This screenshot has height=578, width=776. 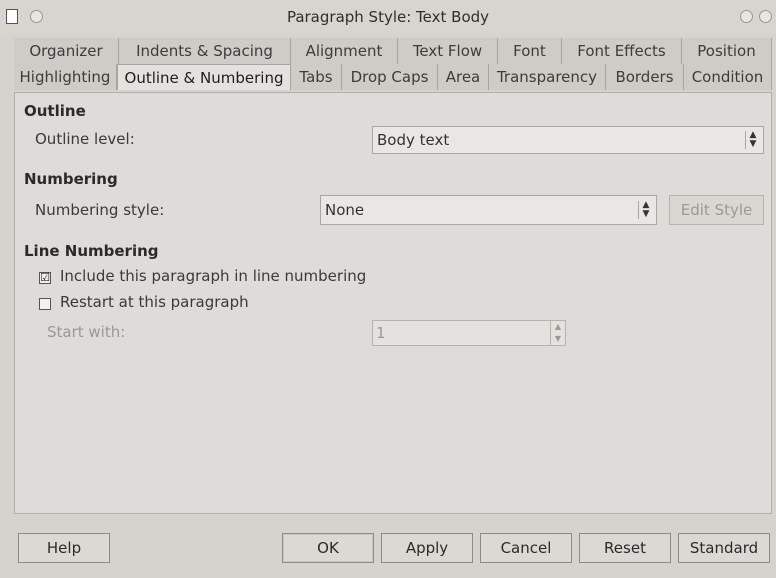 I want to click on outline-level-value: Body text, so click(x=413, y=140).